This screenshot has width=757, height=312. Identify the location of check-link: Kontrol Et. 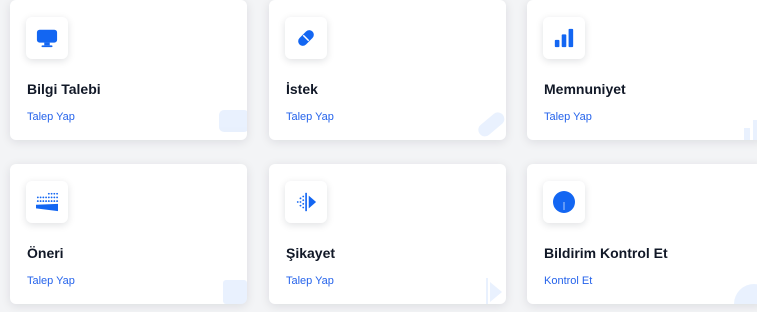
(568, 281).